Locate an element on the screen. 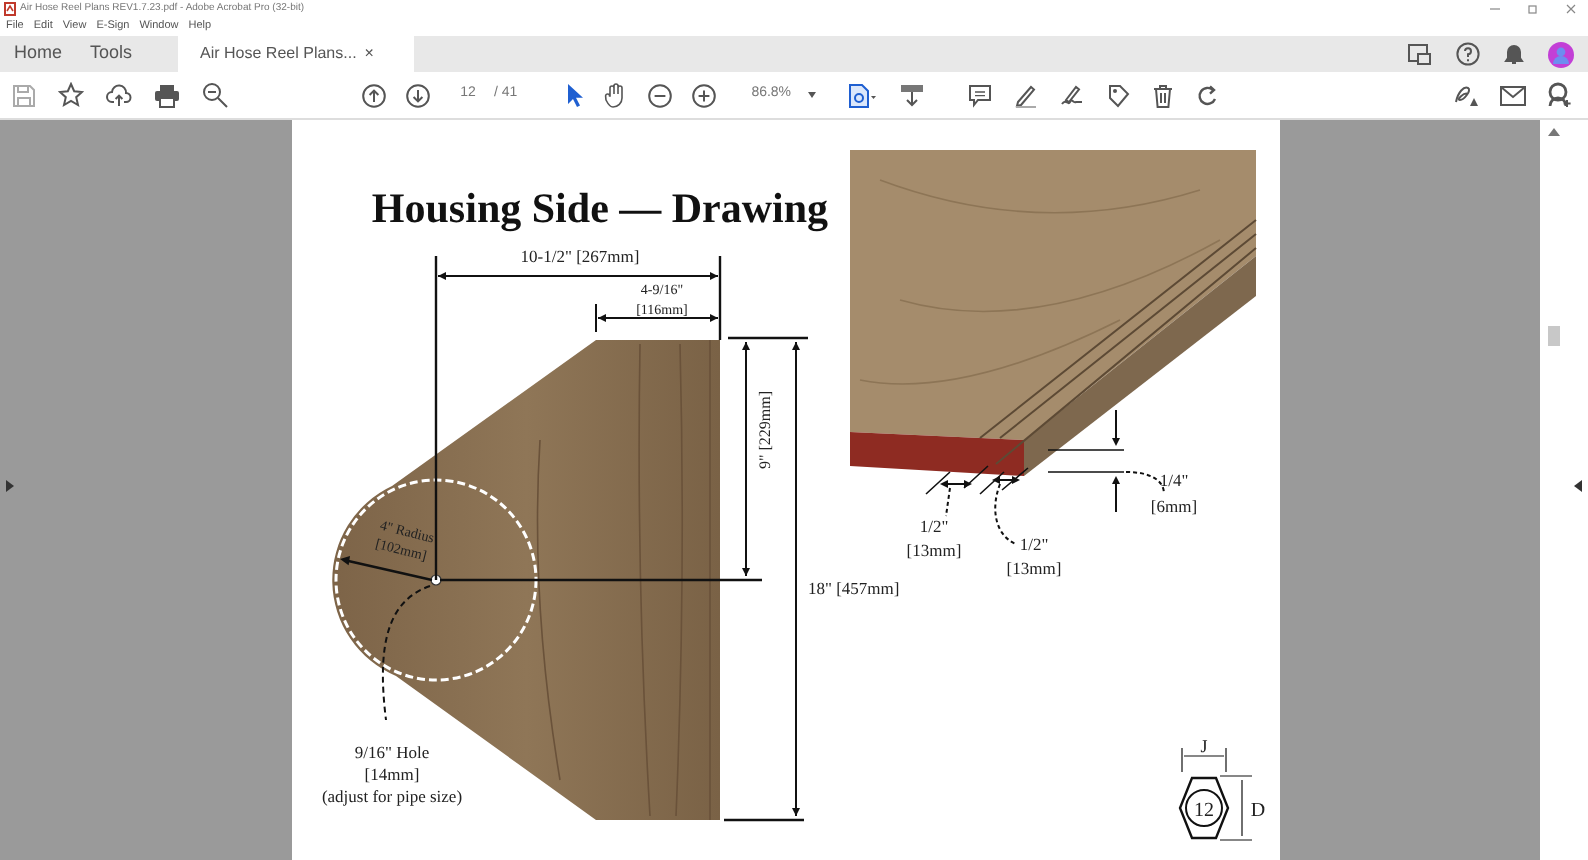 The height and width of the screenshot is (860, 1588). fill-sign-icon is located at coordinates (1467, 95).